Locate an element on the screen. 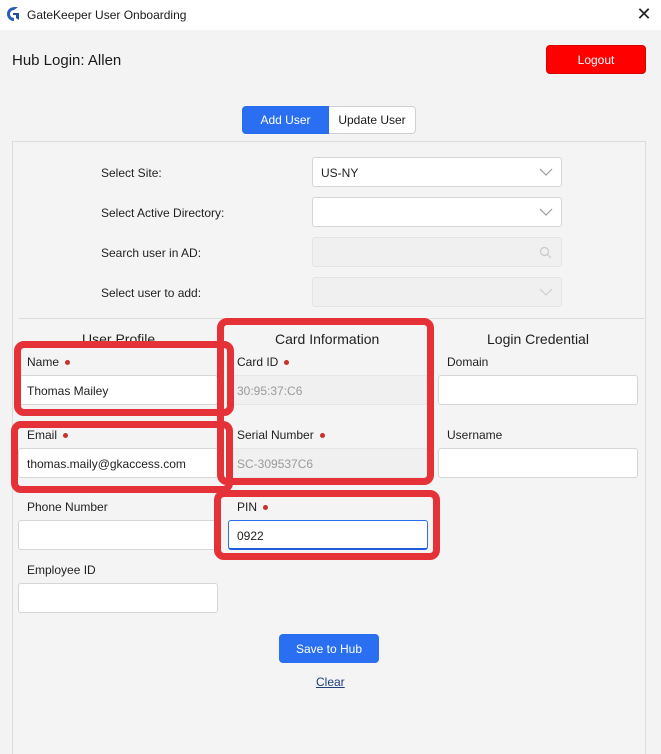 The height and width of the screenshot is (754, 661). name-label: Name is located at coordinates (49, 362).